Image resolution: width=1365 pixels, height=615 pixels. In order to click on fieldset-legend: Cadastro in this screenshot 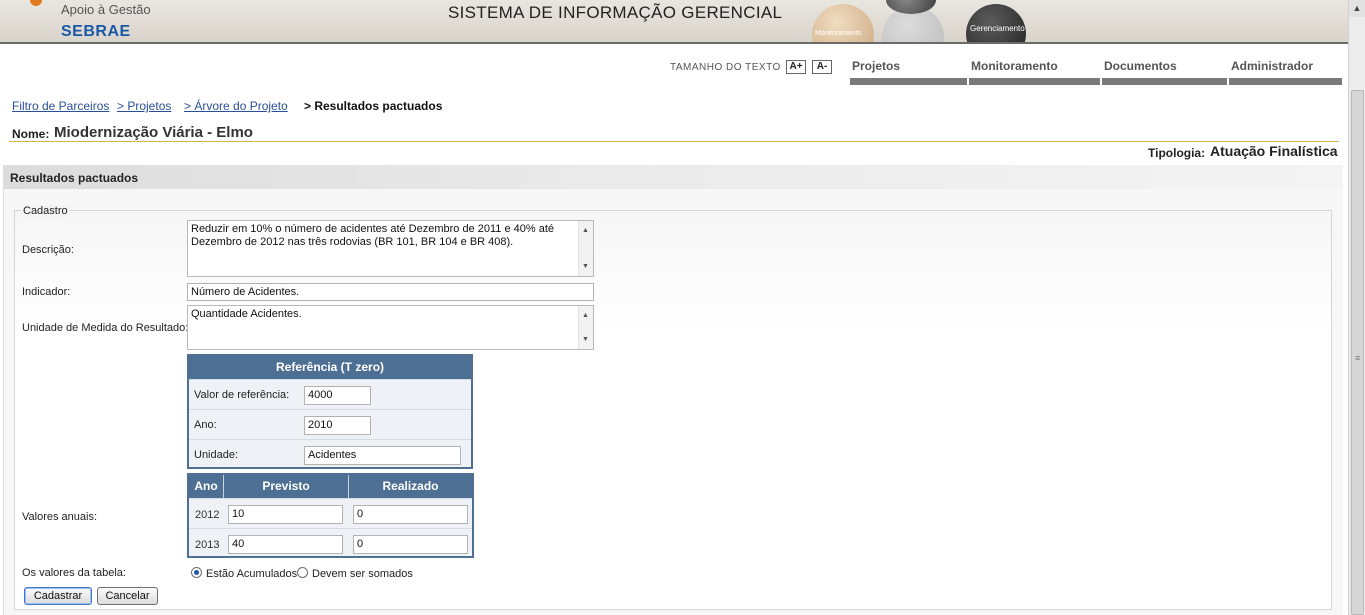, I will do `click(45, 211)`.